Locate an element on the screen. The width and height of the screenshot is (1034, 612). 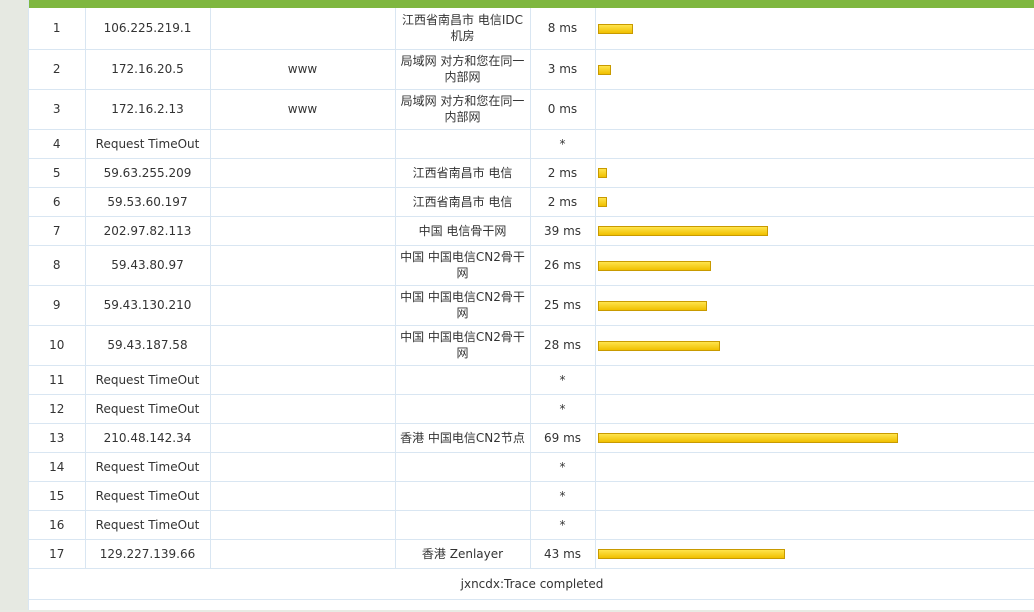
hop-number: 4 is located at coordinates (57, 144).